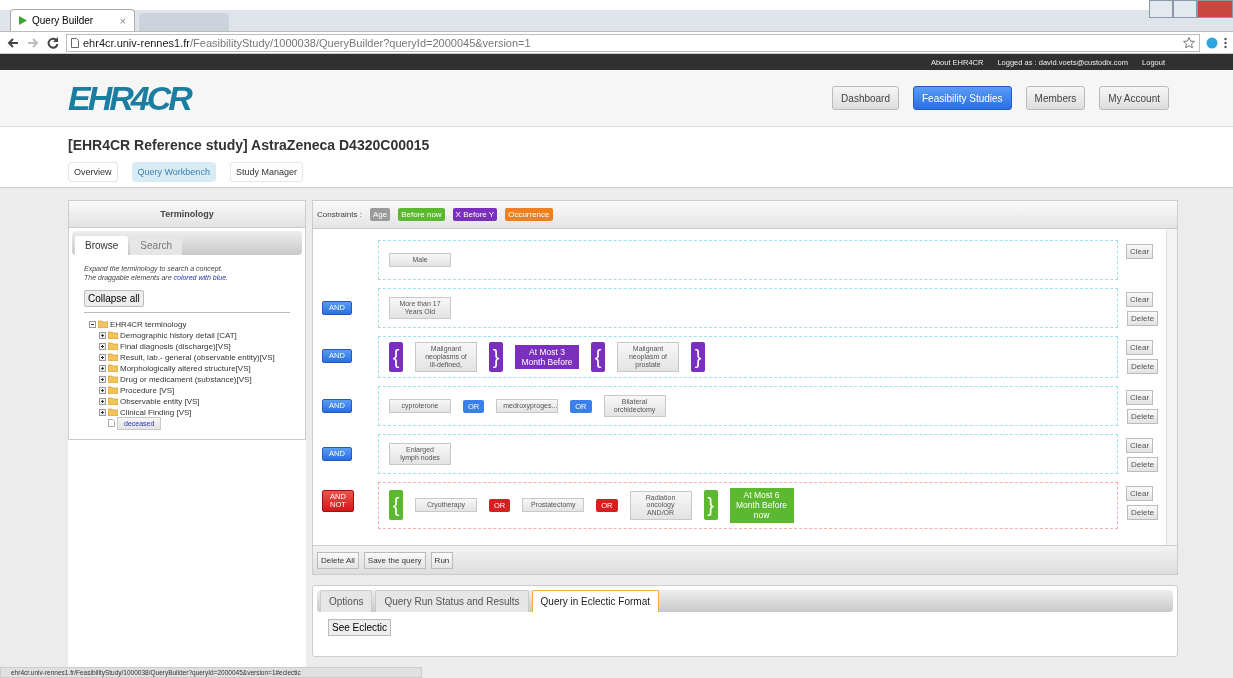 The height and width of the screenshot is (678, 1233). I want to click on time-constraint: At Most 3 Month Before, so click(547, 357).